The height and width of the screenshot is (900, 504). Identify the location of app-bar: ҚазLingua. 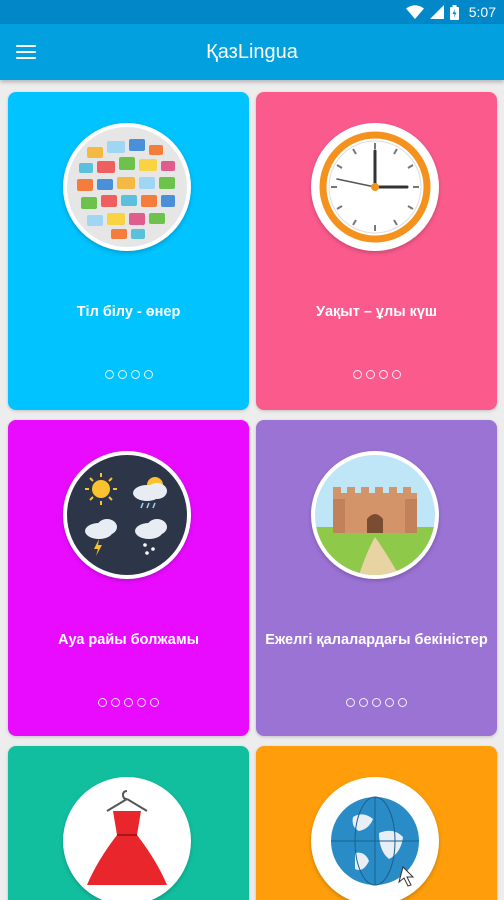
(252, 52).